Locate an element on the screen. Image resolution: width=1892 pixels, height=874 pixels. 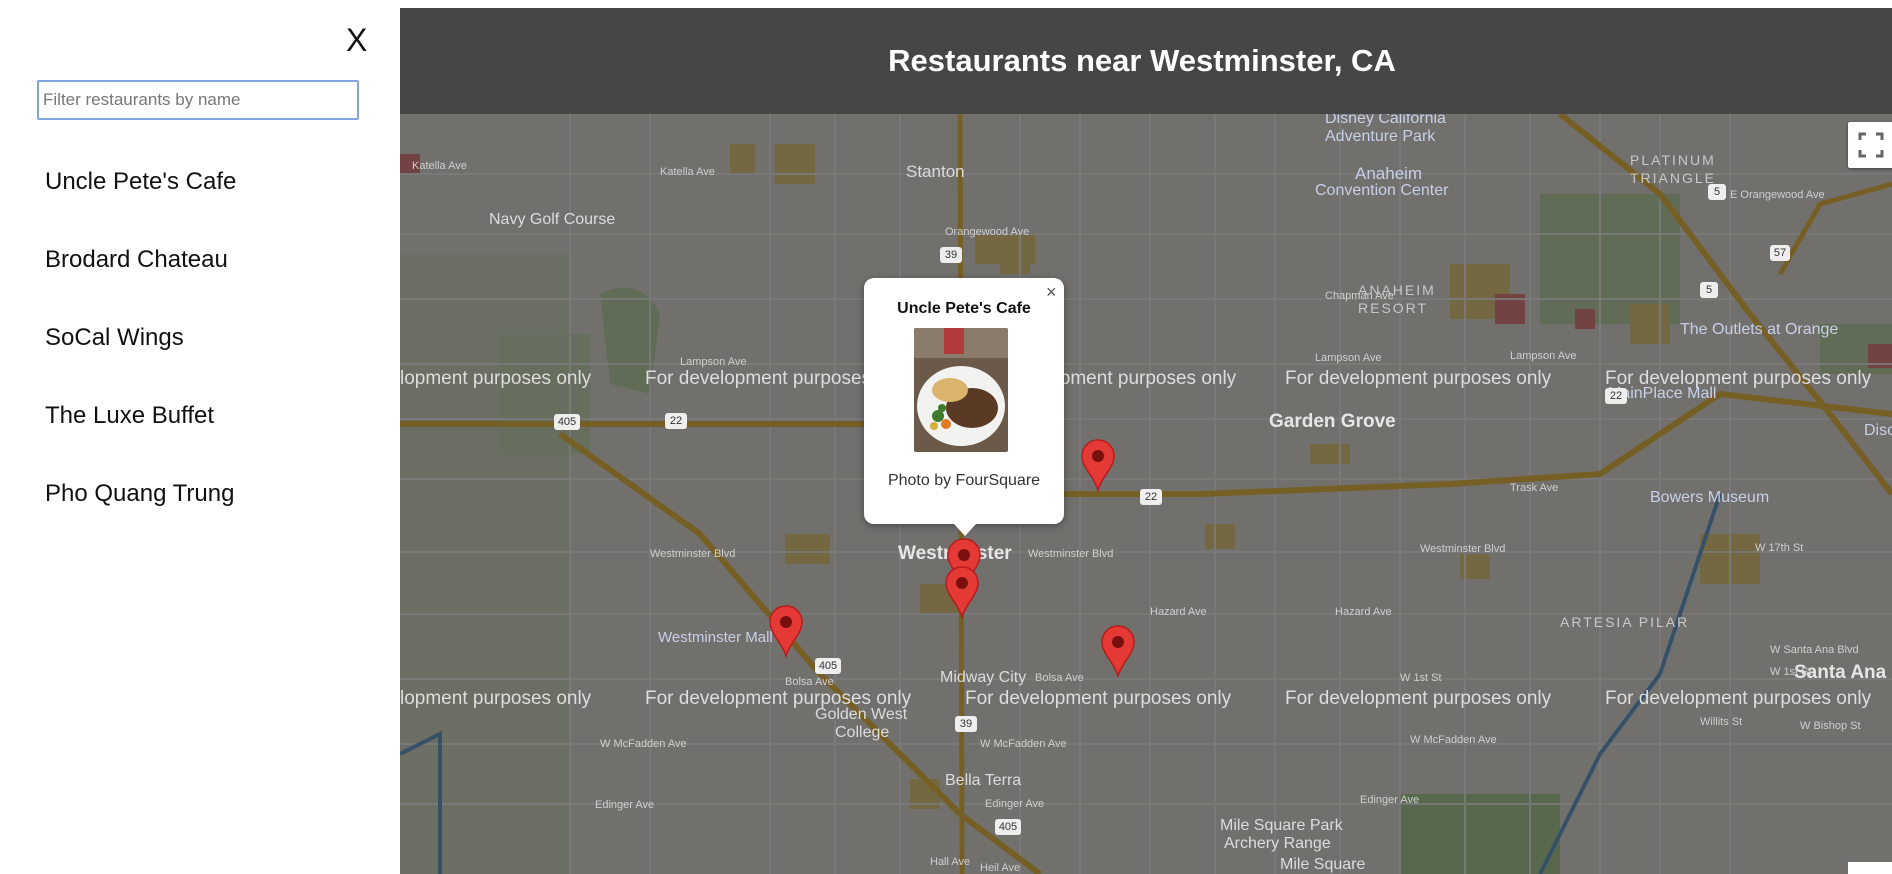
route-shield: 57 is located at coordinates (1780, 253).